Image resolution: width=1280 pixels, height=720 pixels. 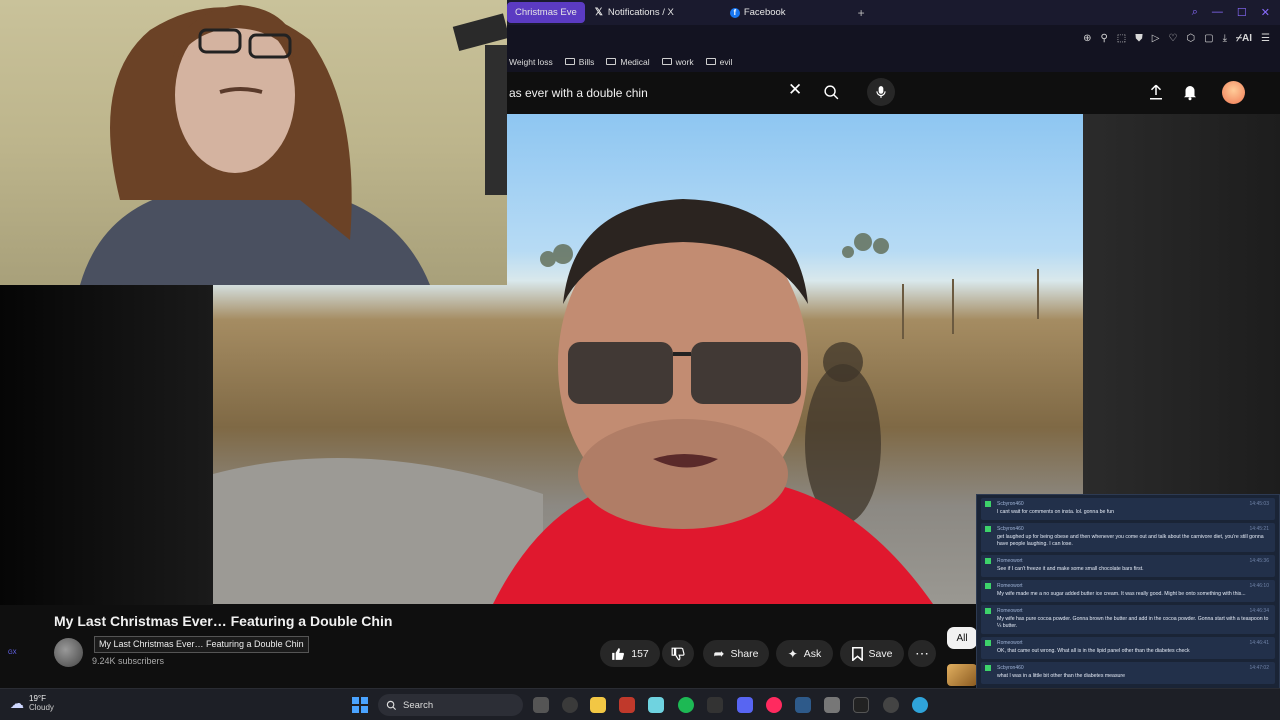 I want to click on tab-christmas-eve: Christmas Eve, so click(x=546, y=12).